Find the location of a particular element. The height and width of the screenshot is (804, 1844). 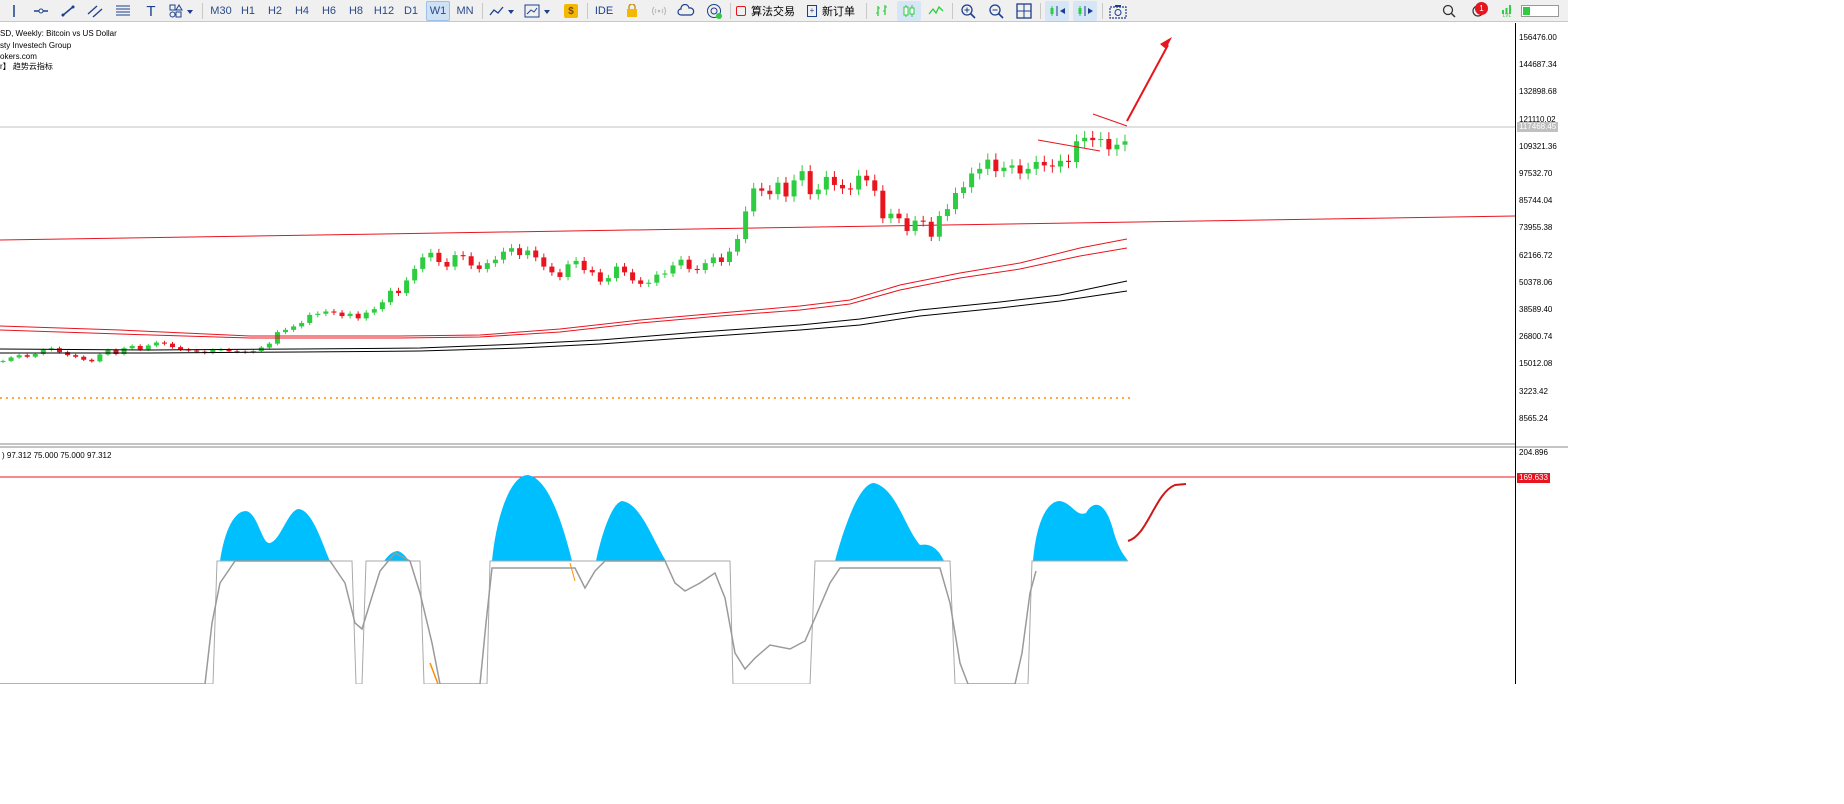

chart-type-dropdown is located at coordinates (502, 11).